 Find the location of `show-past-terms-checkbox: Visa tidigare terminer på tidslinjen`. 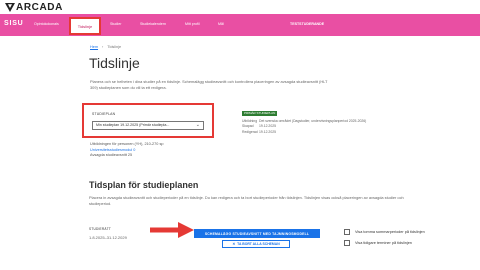

show-past-terms-checkbox: Visa tidigare terminer på tidslinjen is located at coordinates (378, 243).